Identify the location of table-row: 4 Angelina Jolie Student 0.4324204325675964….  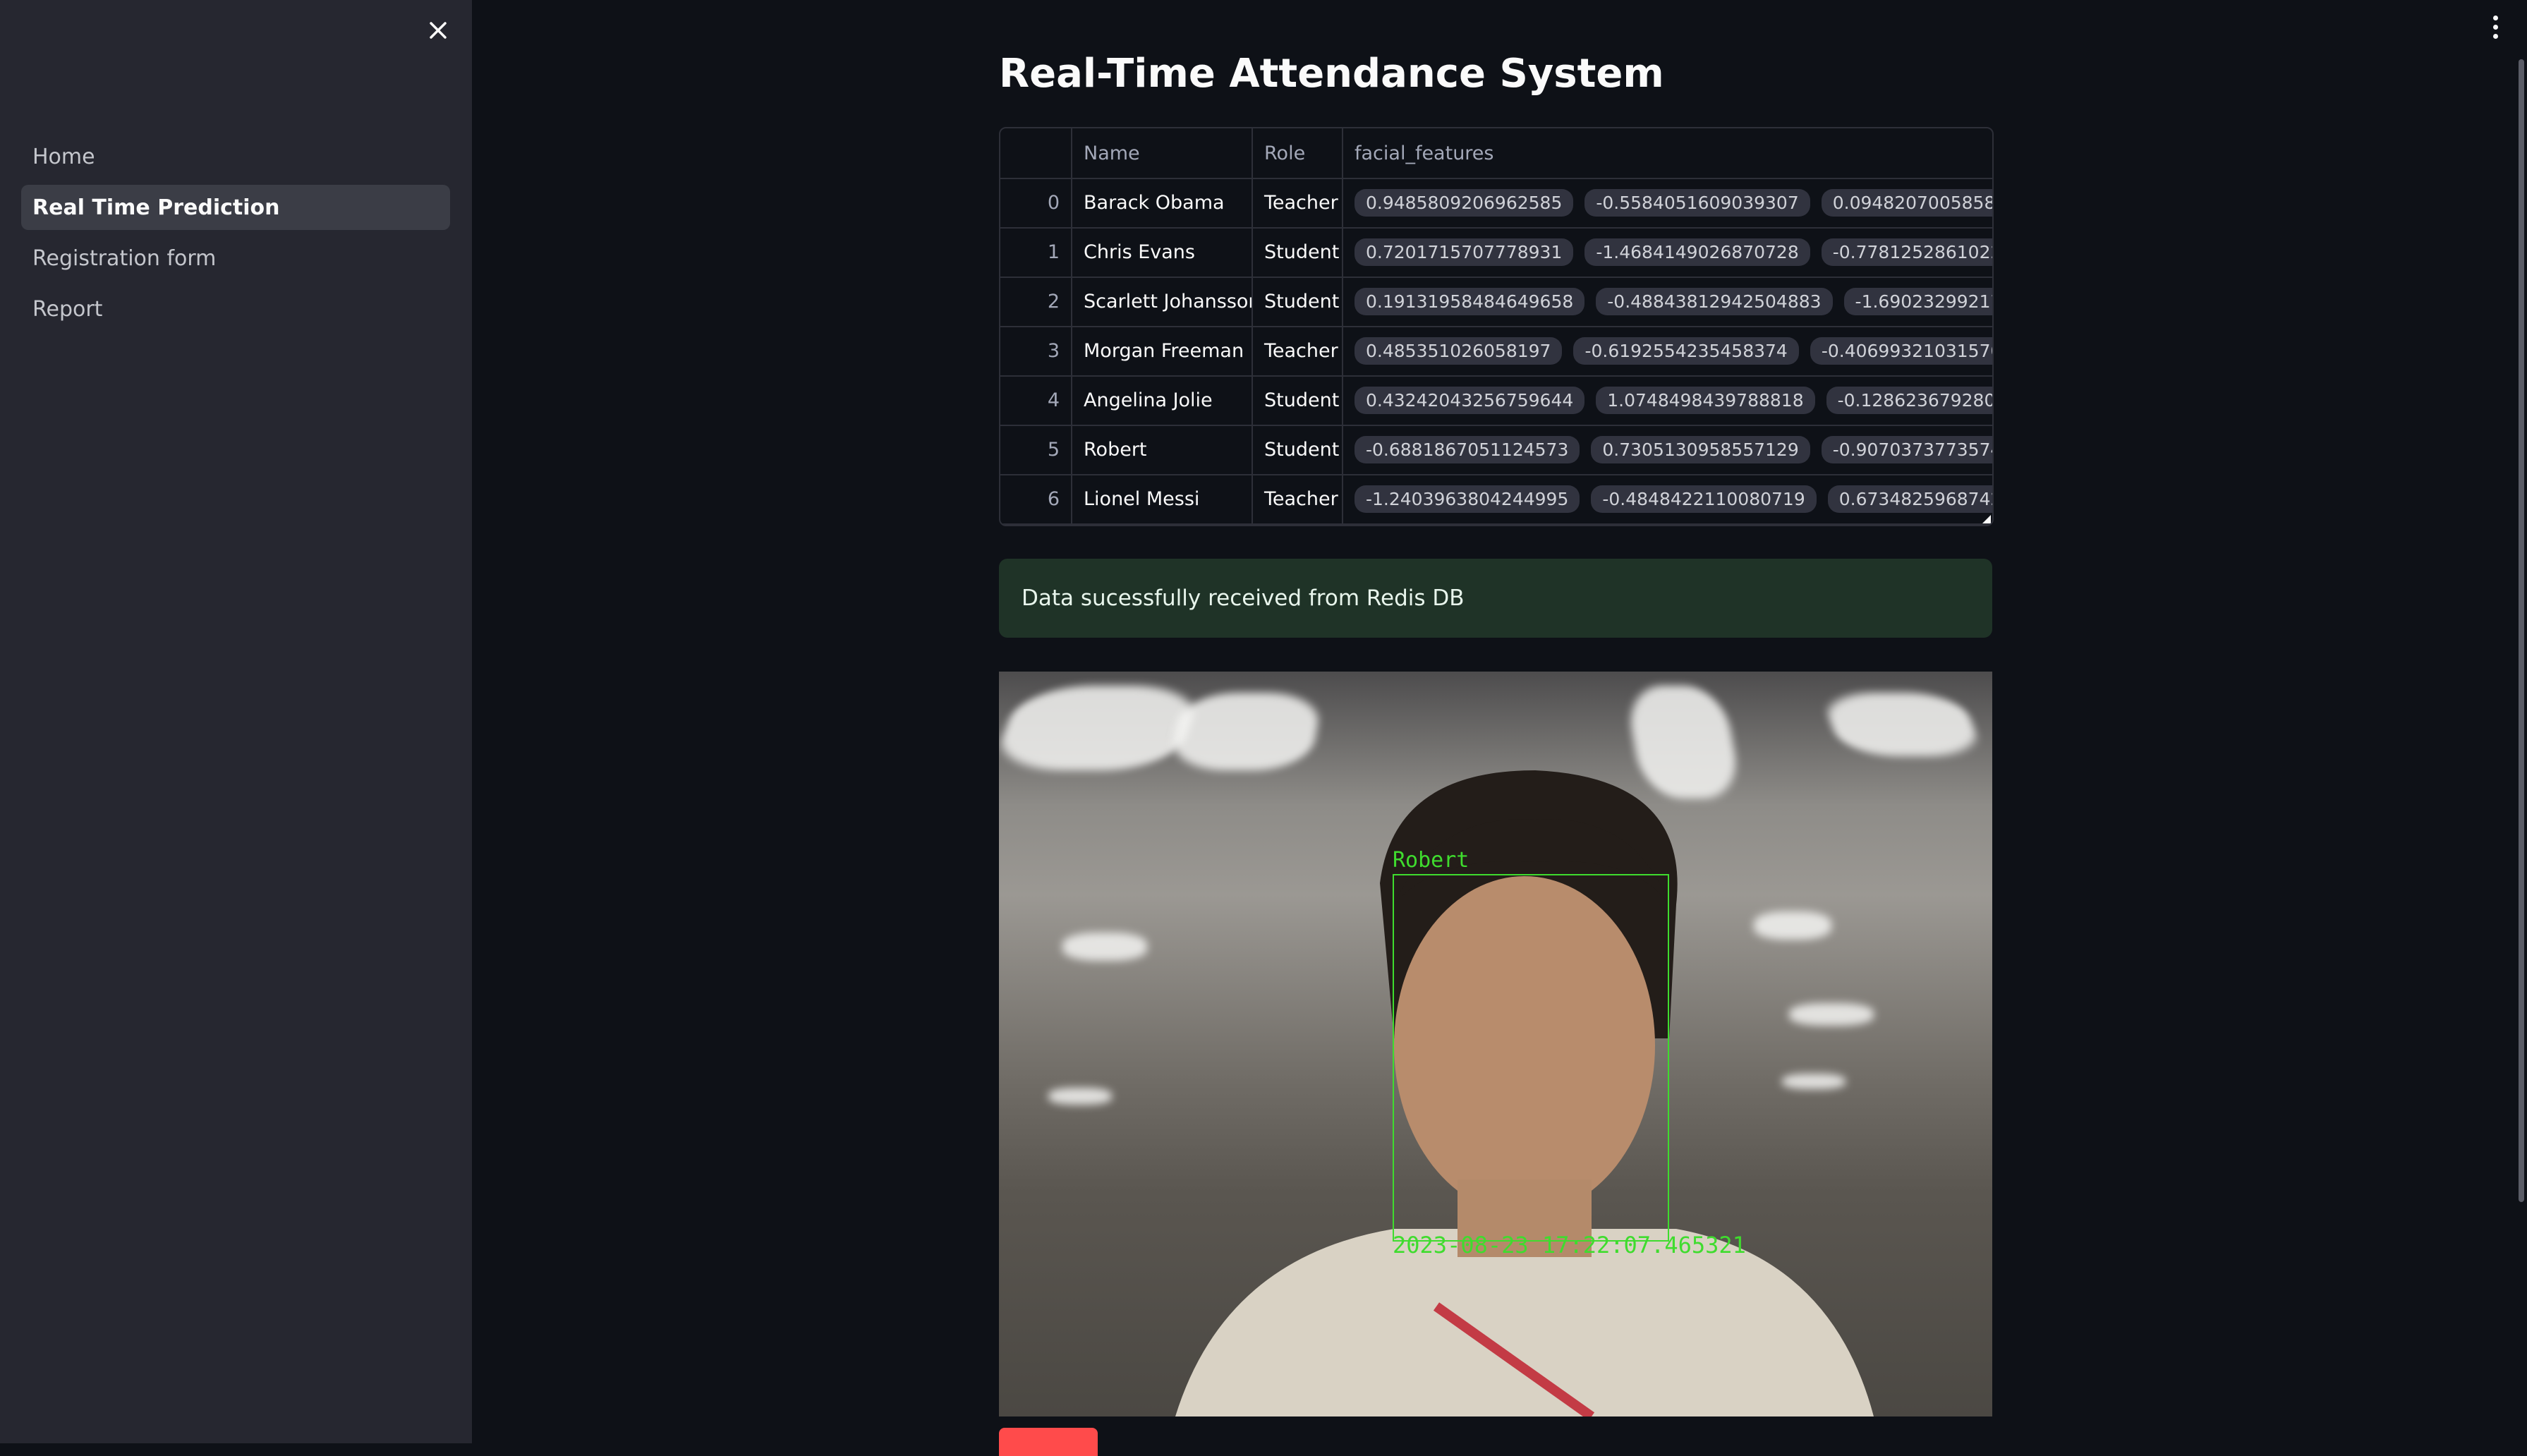
(1496, 400).